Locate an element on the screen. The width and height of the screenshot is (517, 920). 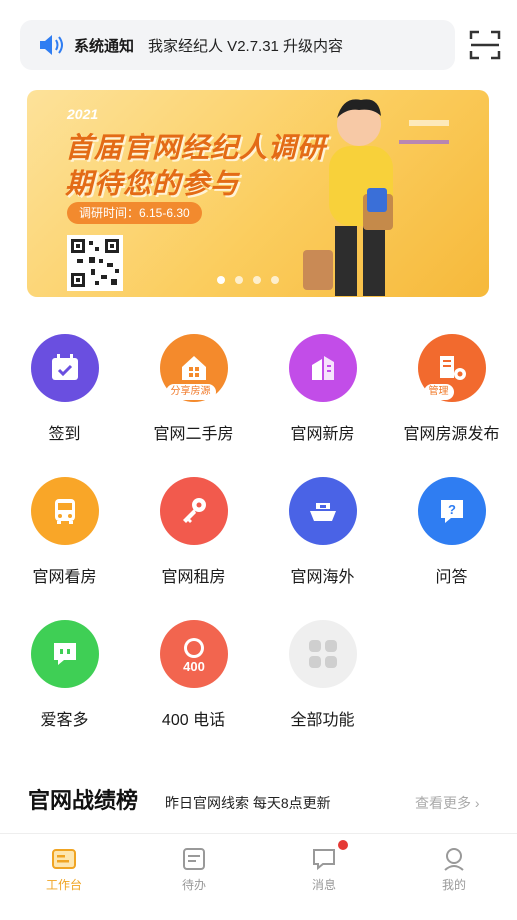
grid-item-label: 官网房源发布 is located at coordinates (451, 434).